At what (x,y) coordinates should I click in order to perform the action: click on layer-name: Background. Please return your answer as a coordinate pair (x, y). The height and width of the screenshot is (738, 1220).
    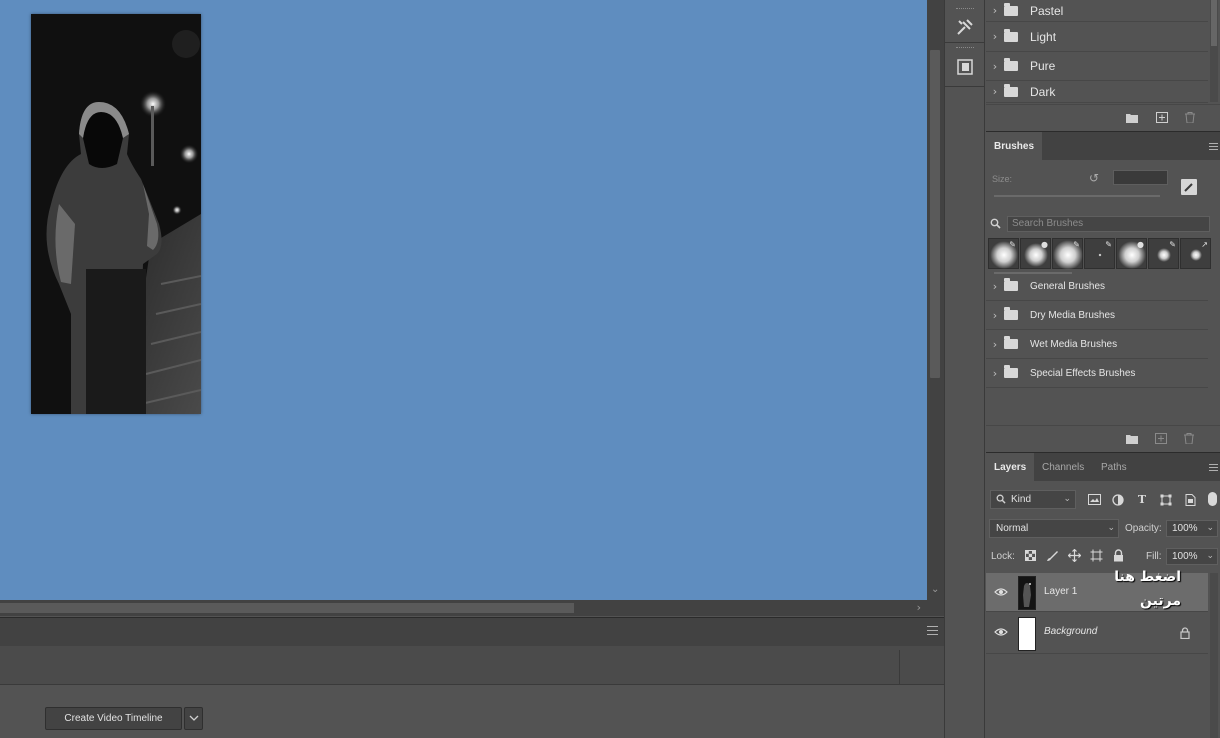
    Looking at the image, I should click on (1070, 631).